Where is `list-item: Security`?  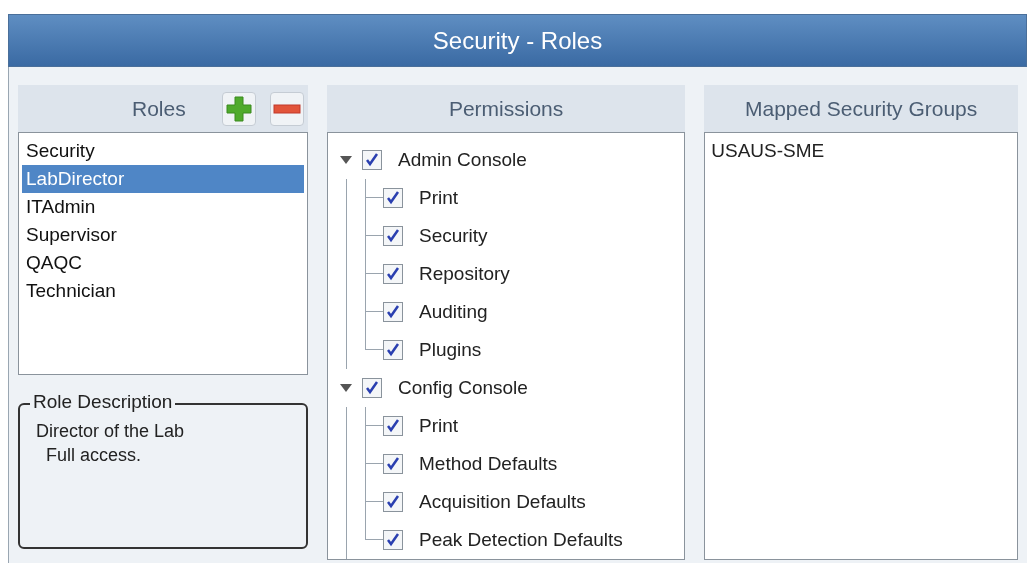
list-item: Security is located at coordinates (163, 151).